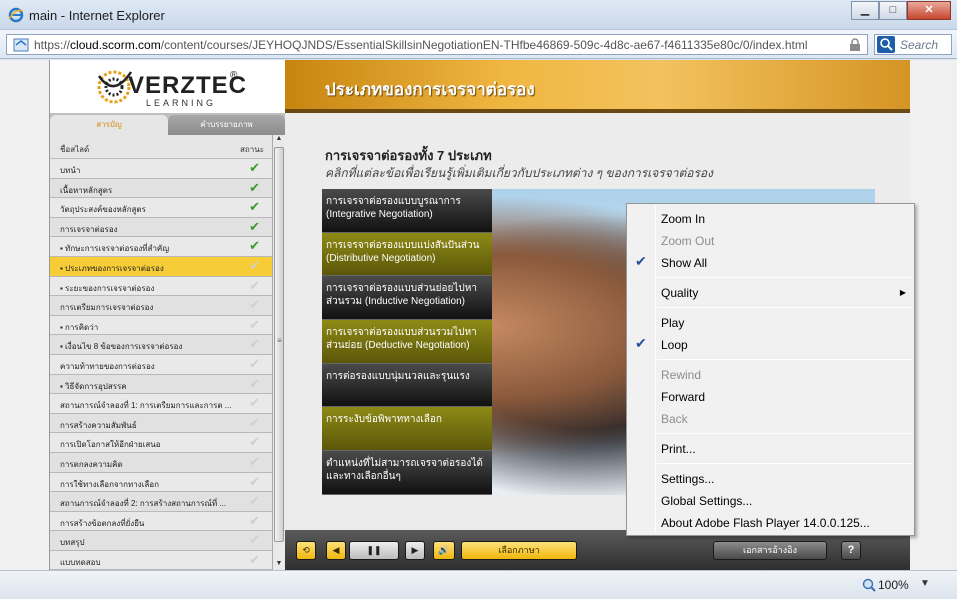  I want to click on outline-item: การเตรียมการเจรจาต่อรอง ✔, so click(161, 306).